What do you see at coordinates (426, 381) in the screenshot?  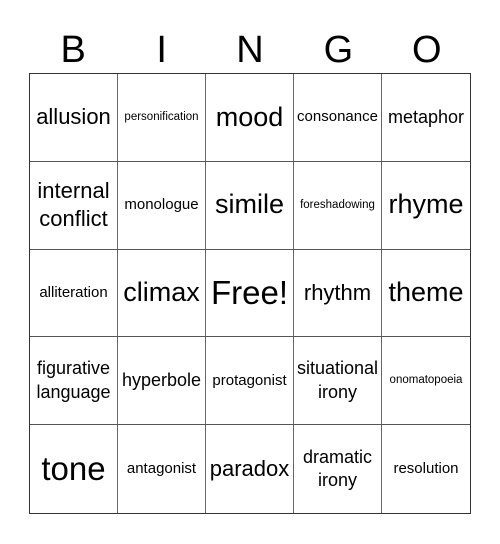 I see `bingo-cell: onomatopoeia` at bounding box center [426, 381].